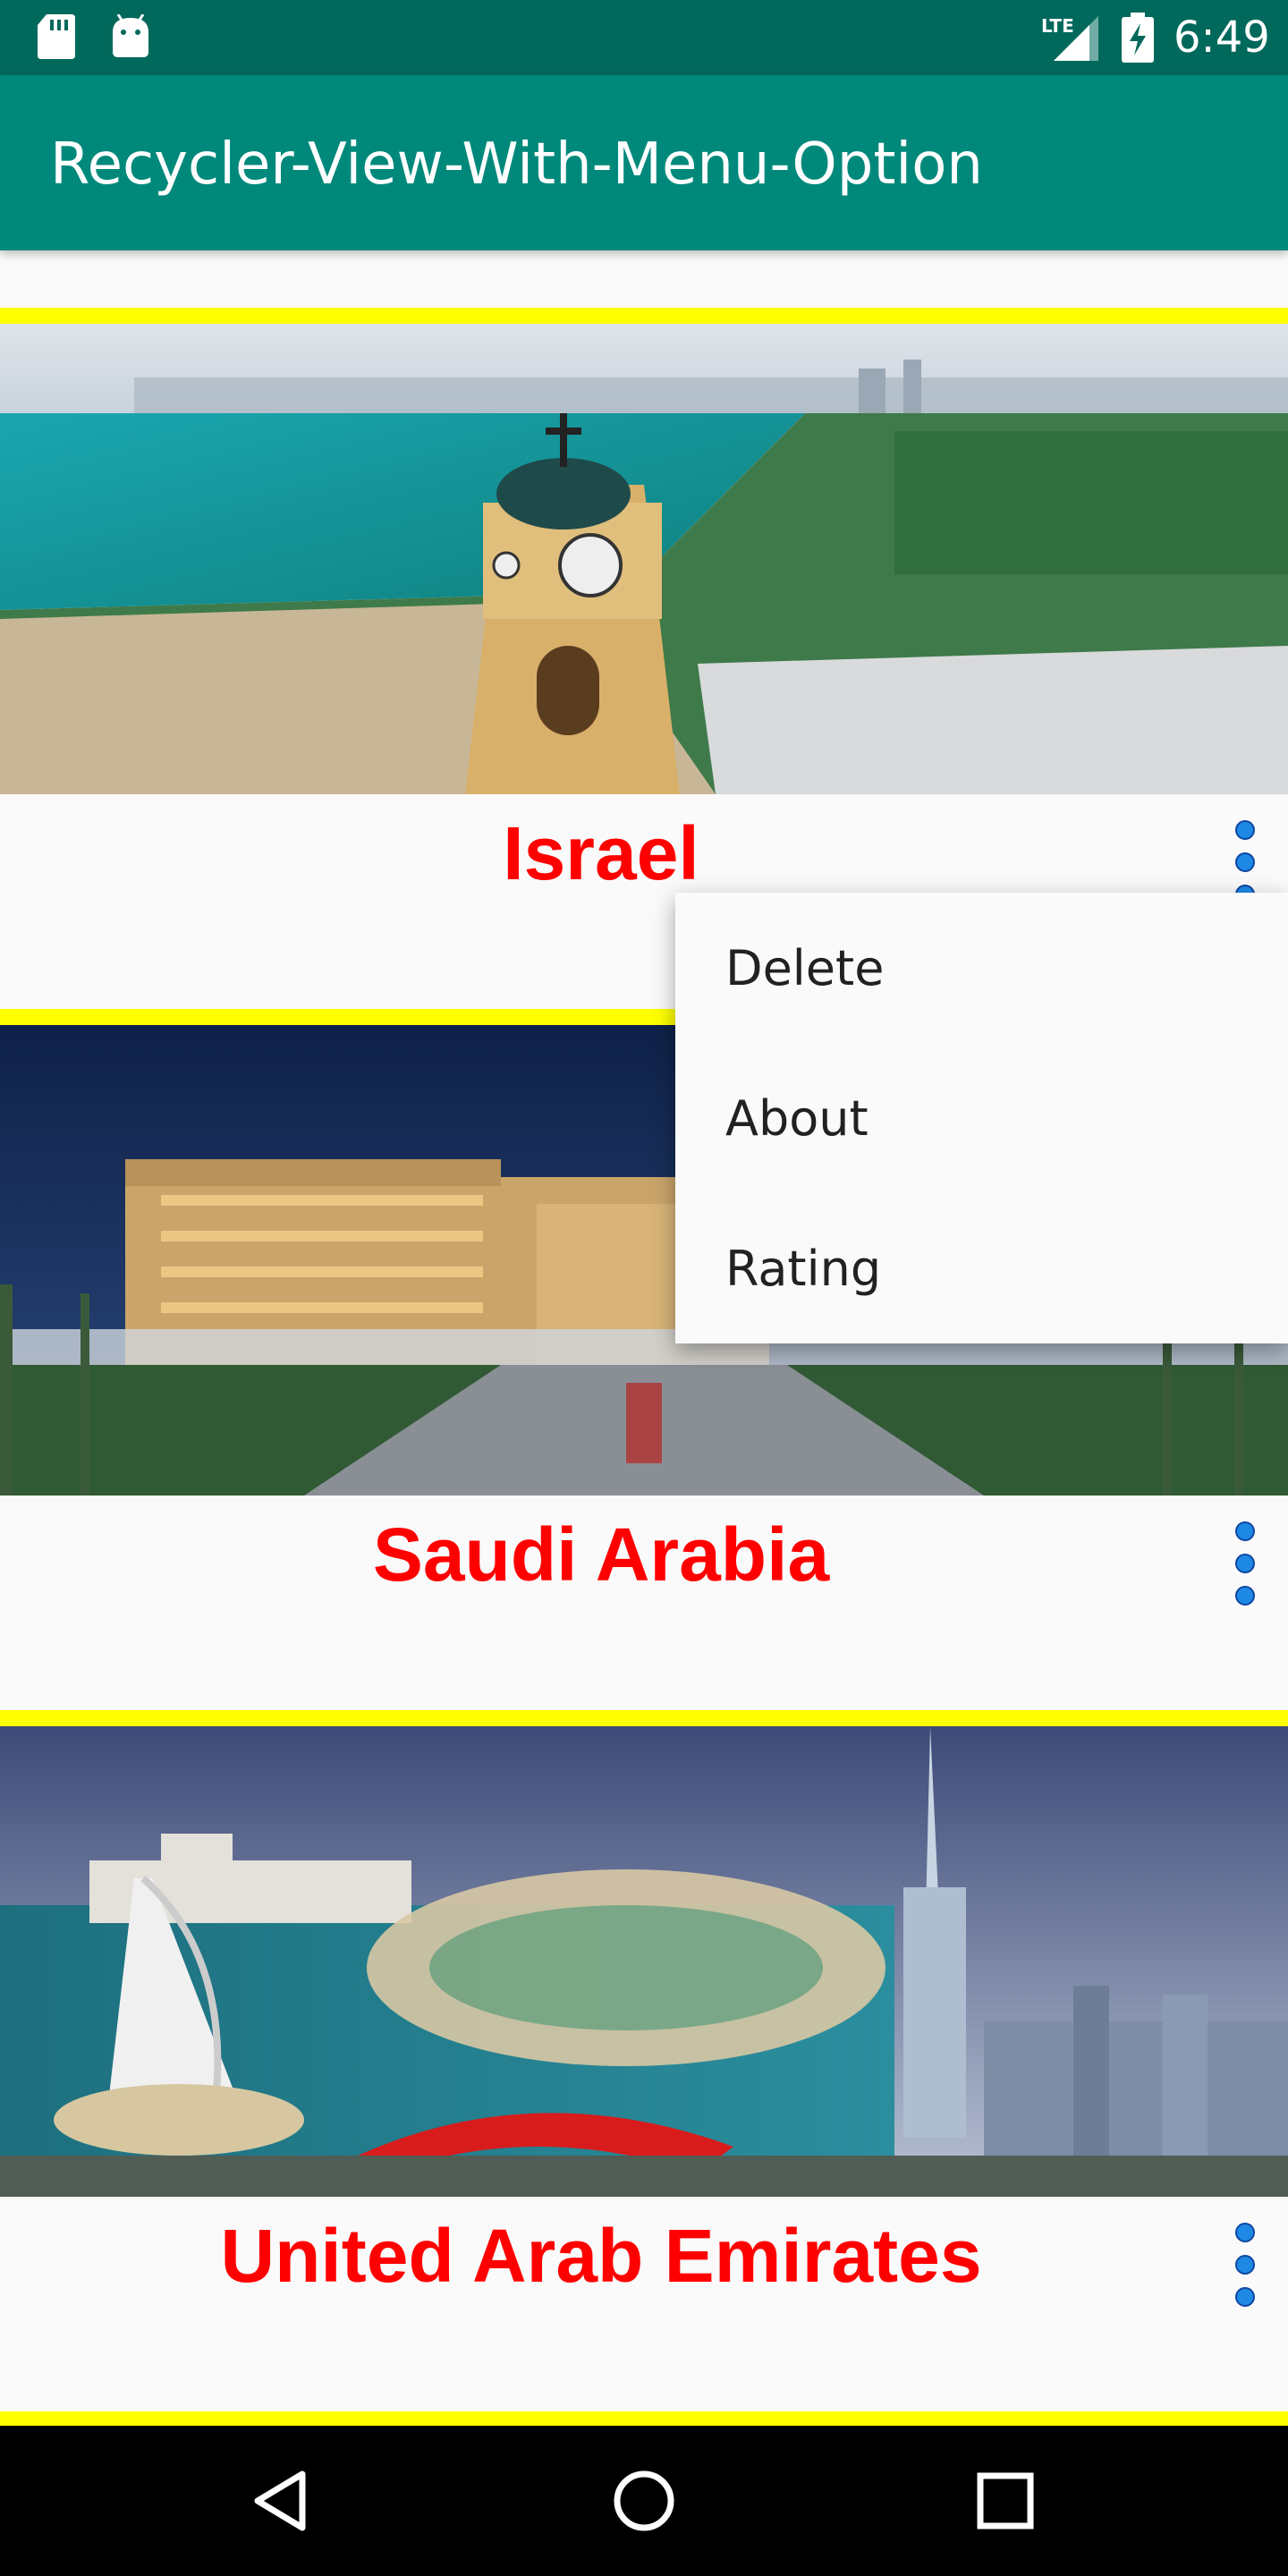  What do you see at coordinates (1005, 2501) in the screenshot?
I see `recents-icon` at bounding box center [1005, 2501].